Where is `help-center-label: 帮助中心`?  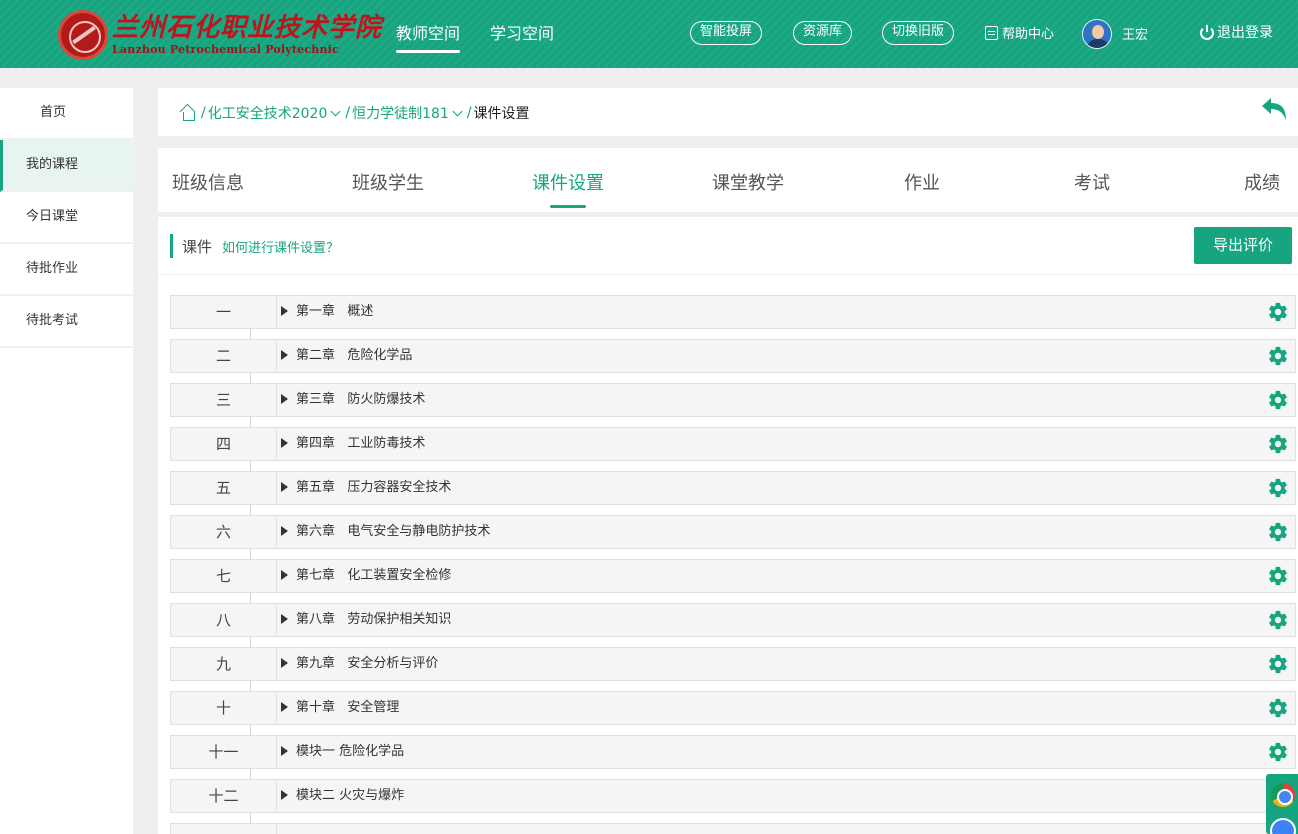 help-center-label: 帮助中心 is located at coordinates (1028, 34).